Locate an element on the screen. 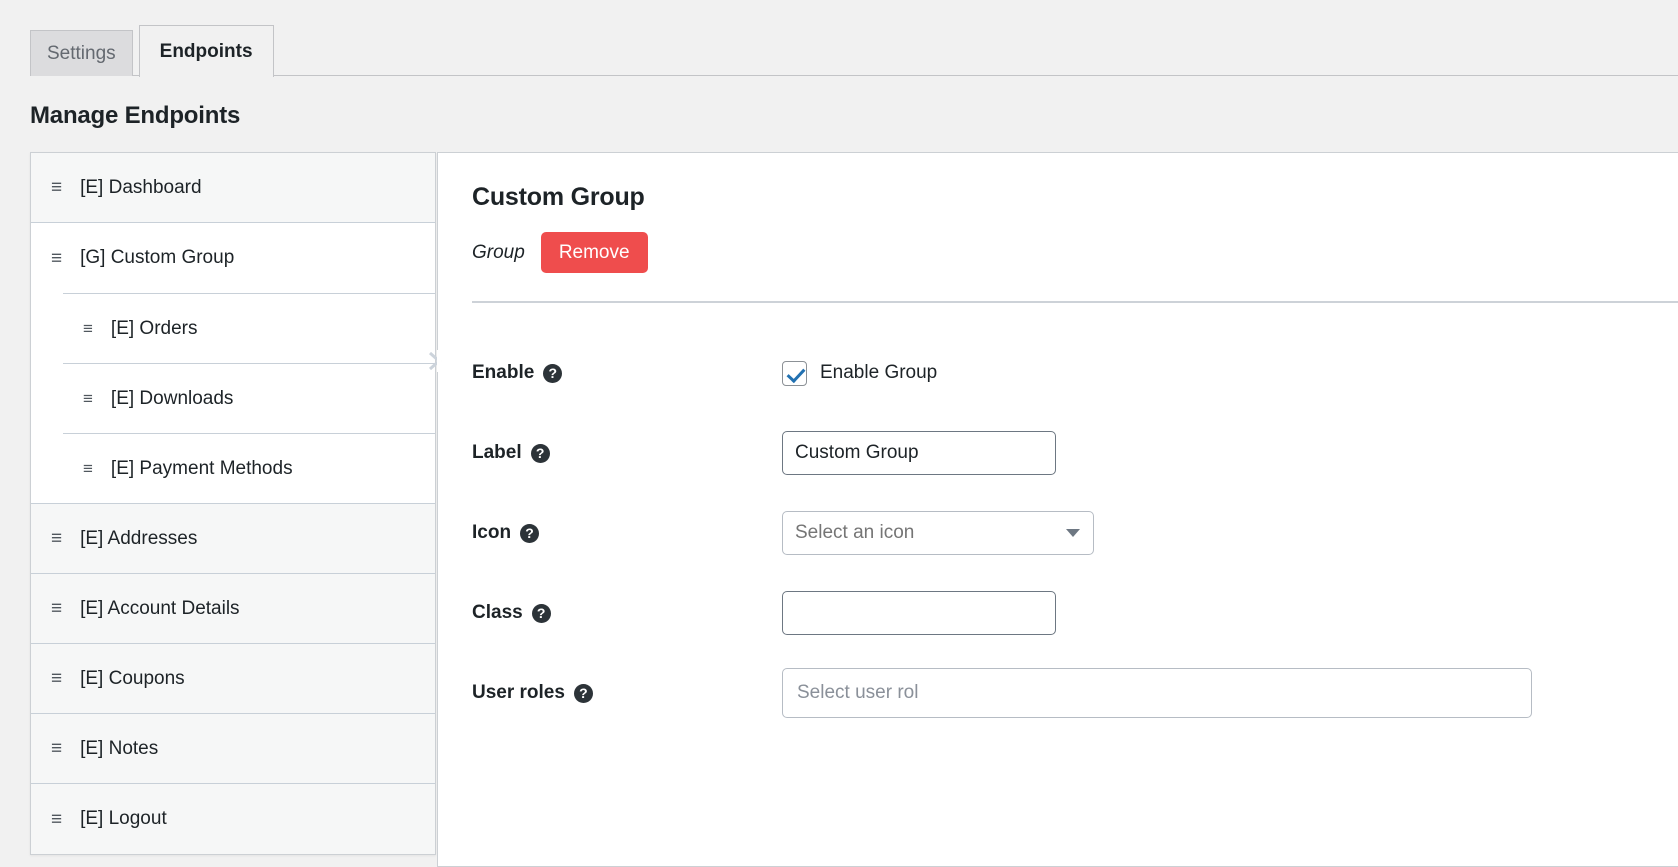  tab-endpoints-label: Endpoints is located at coordinates (206, 51).